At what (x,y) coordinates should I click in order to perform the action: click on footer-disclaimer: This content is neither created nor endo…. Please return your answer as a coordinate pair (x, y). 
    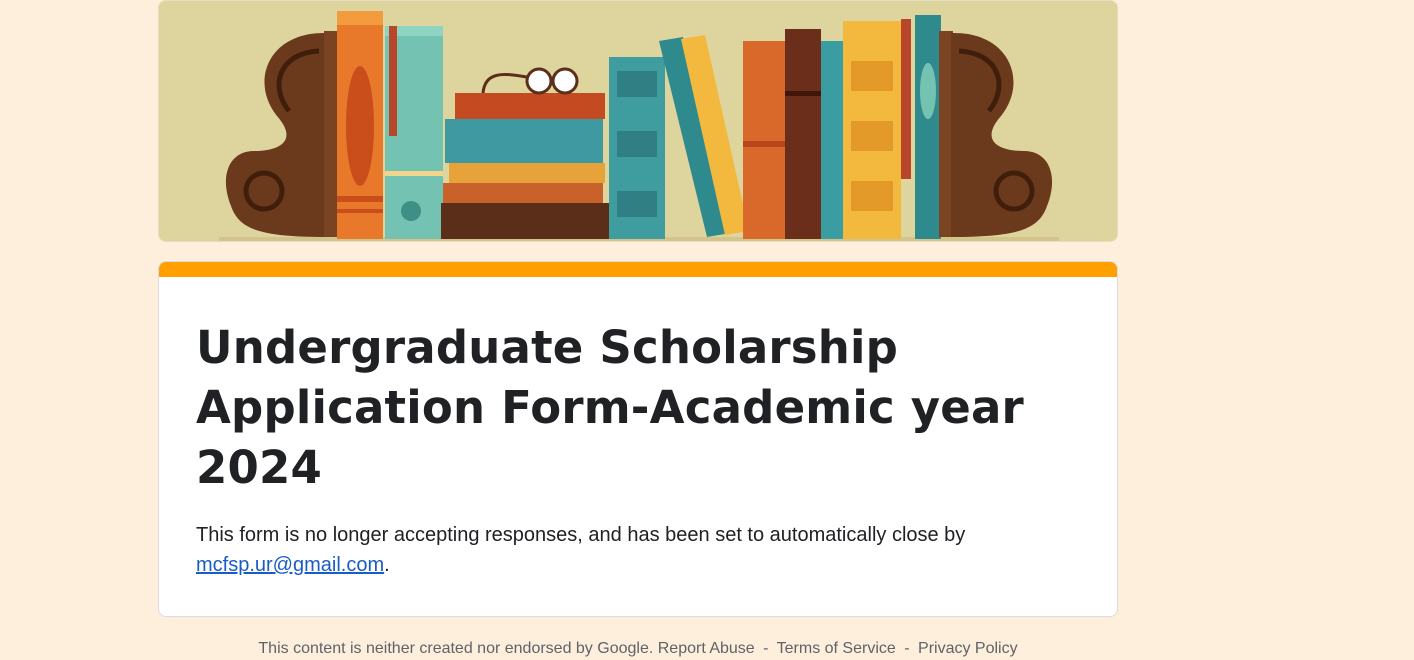
    Looking at the image, I should click on (456, 648).